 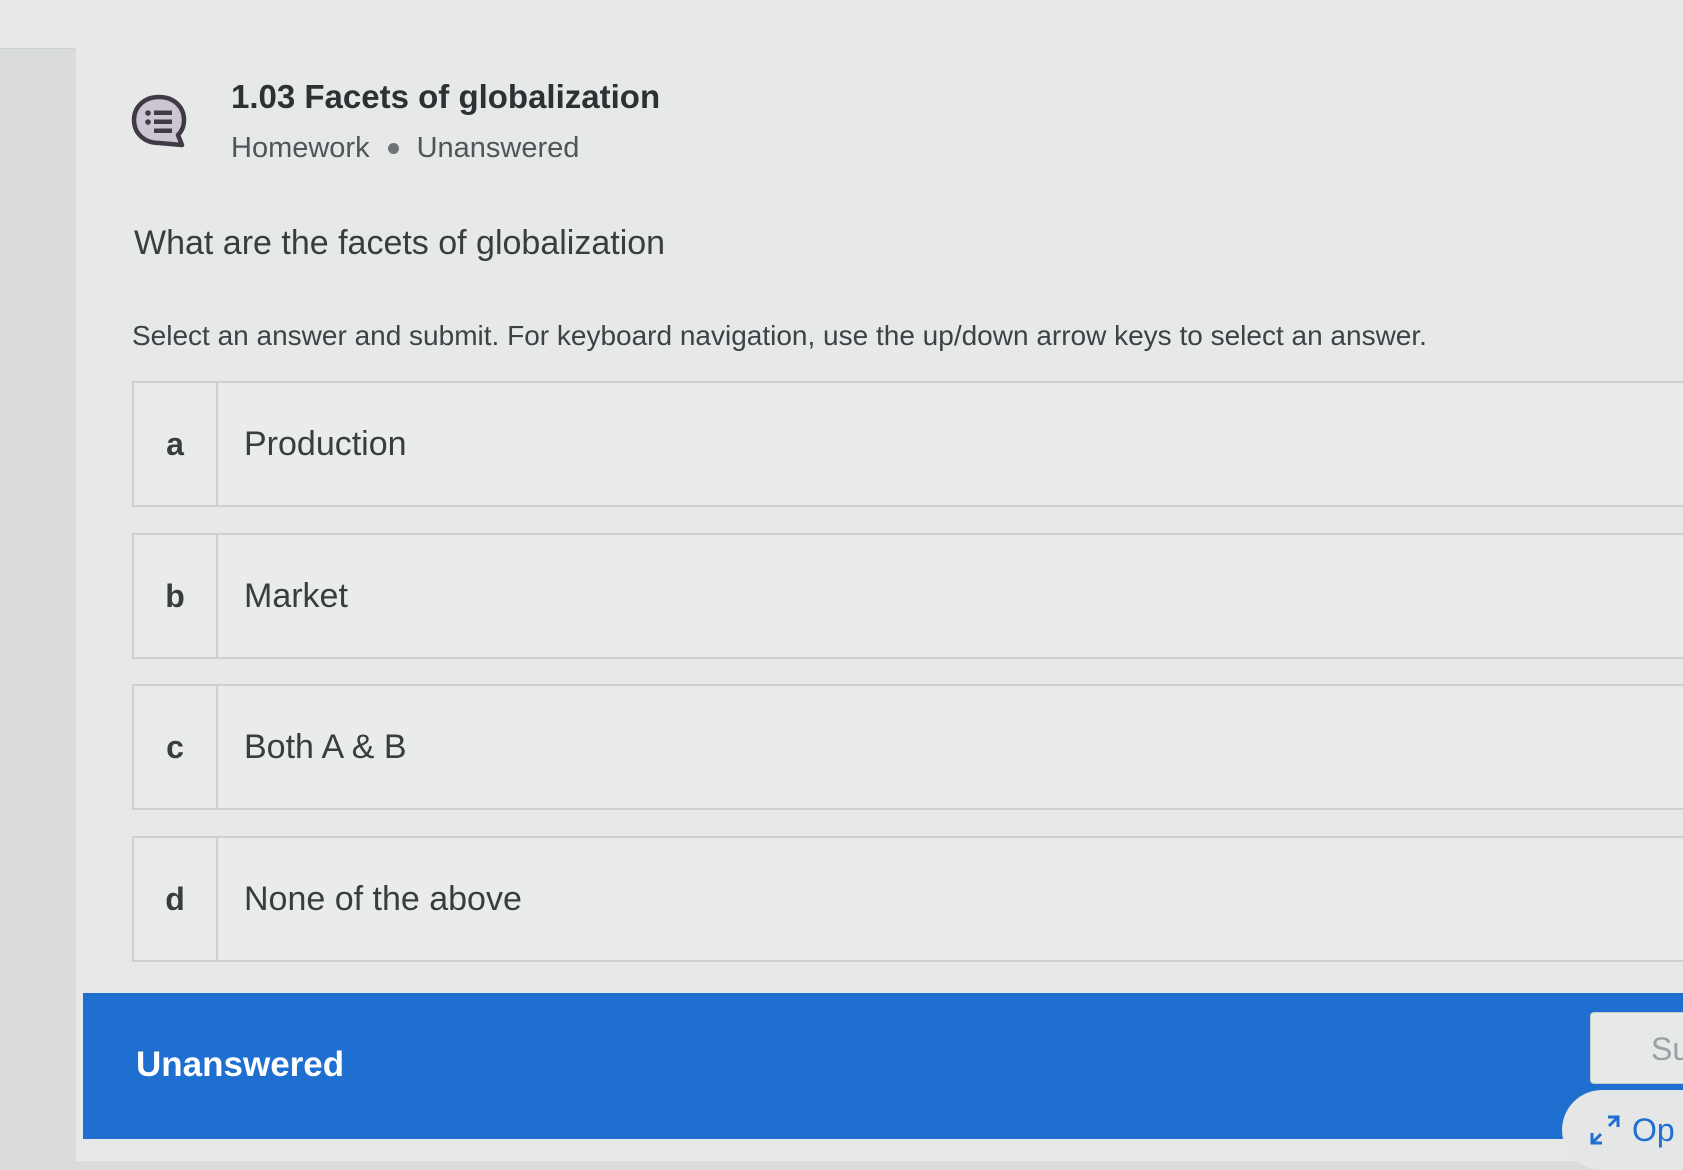 I want to click on option-text: Market, so click(x=296, y=595).